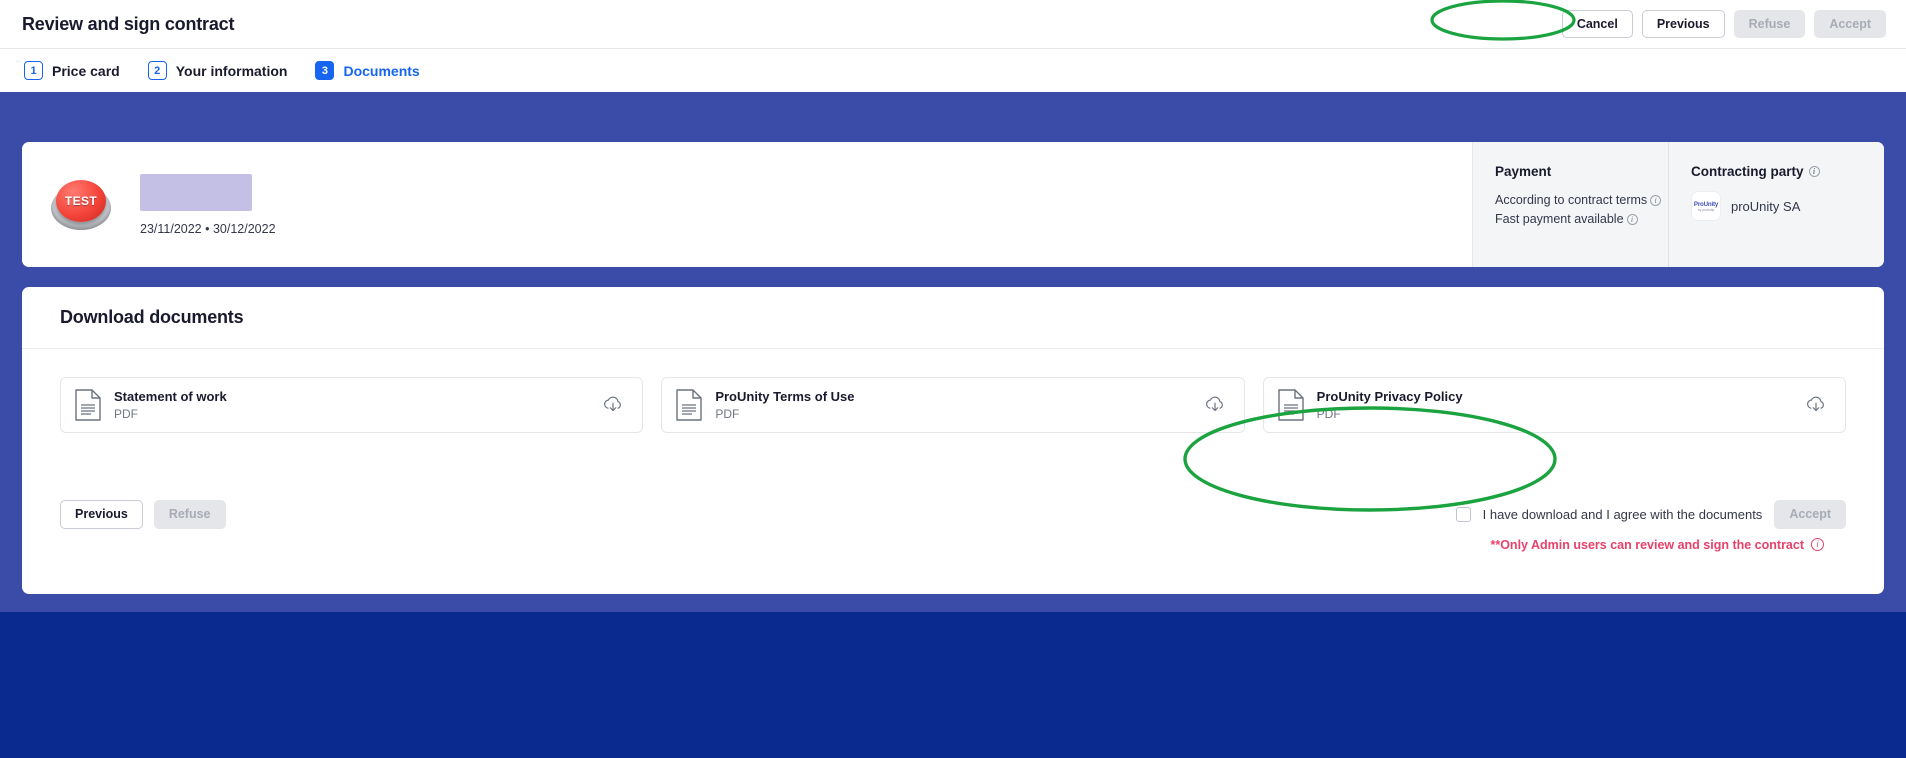 This screenshot has width=1906, height=758. Describe the element at coordinates (1571, 200) in the screenshot. I see `payment-terms-label: According to contract terms` at that location.